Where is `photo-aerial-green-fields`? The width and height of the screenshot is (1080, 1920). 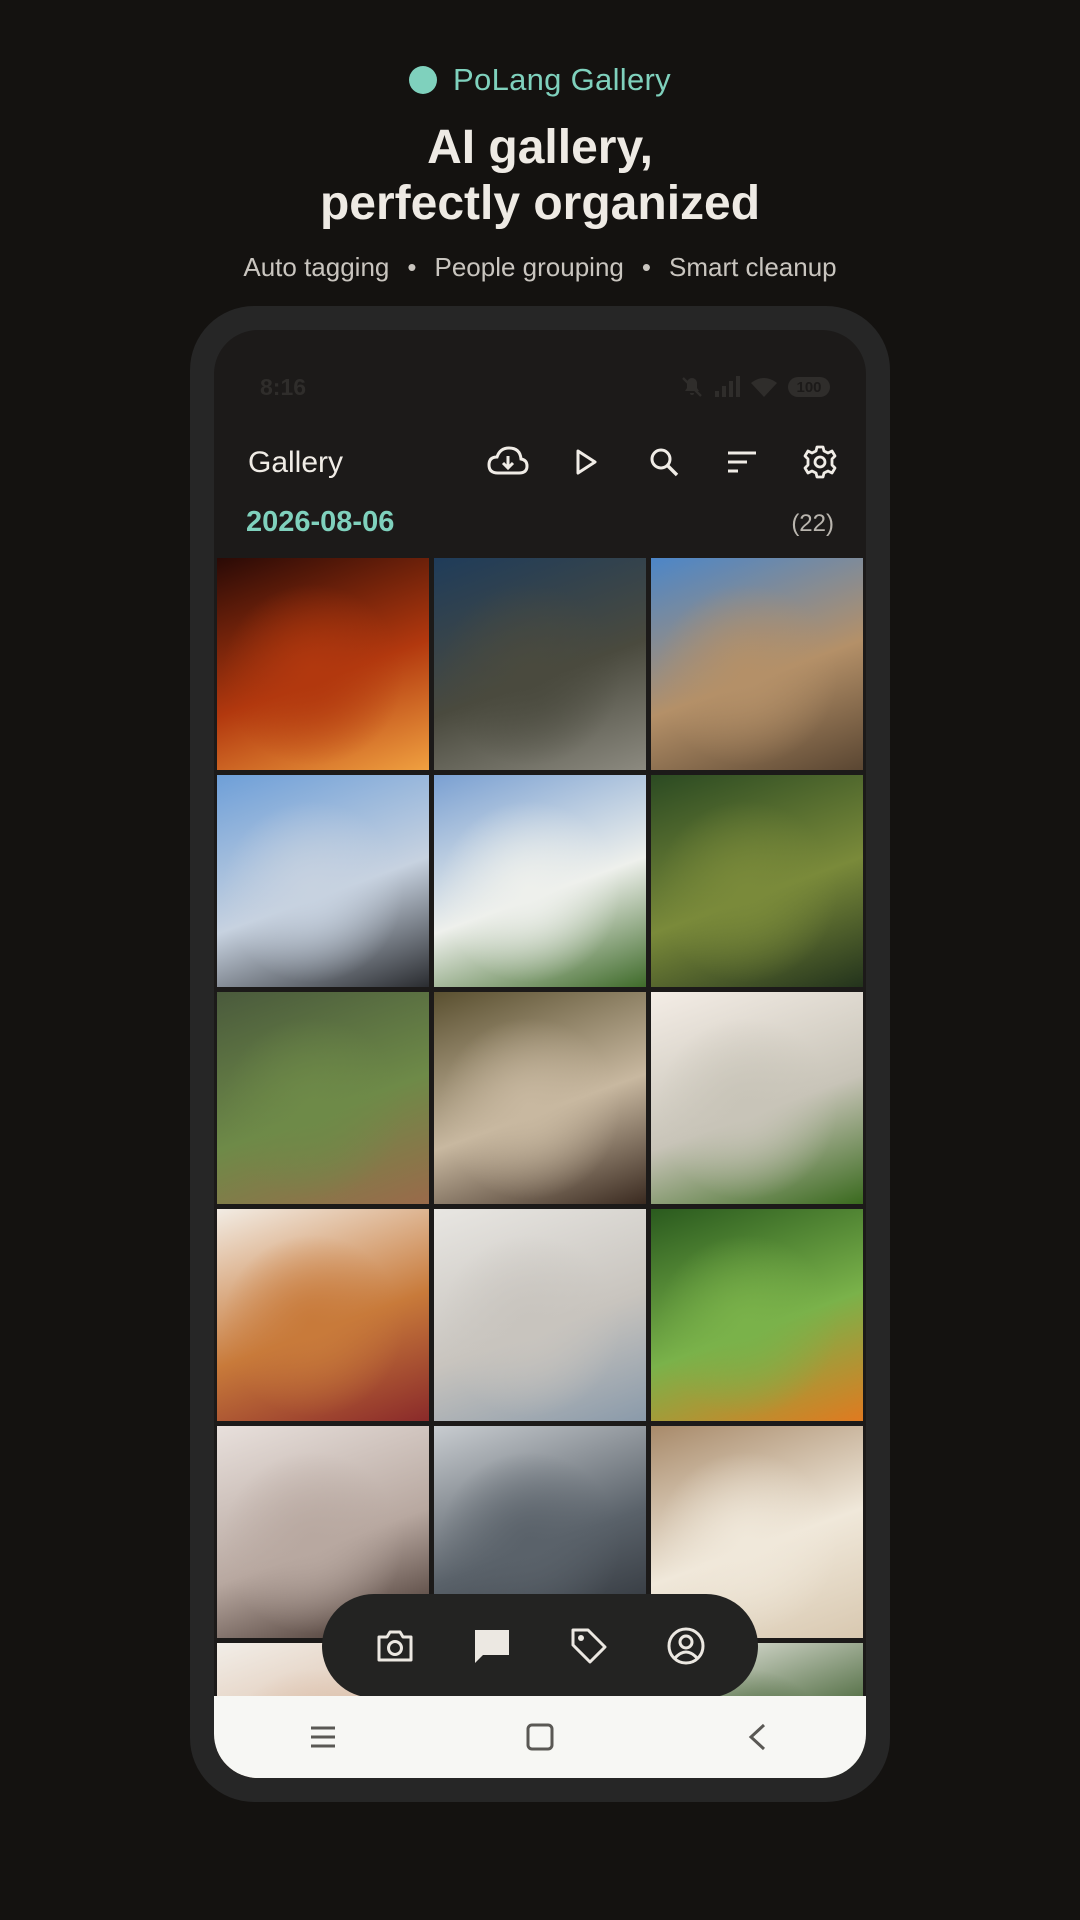 photo-aerial-green-fields is located at coordinates (757, 881).